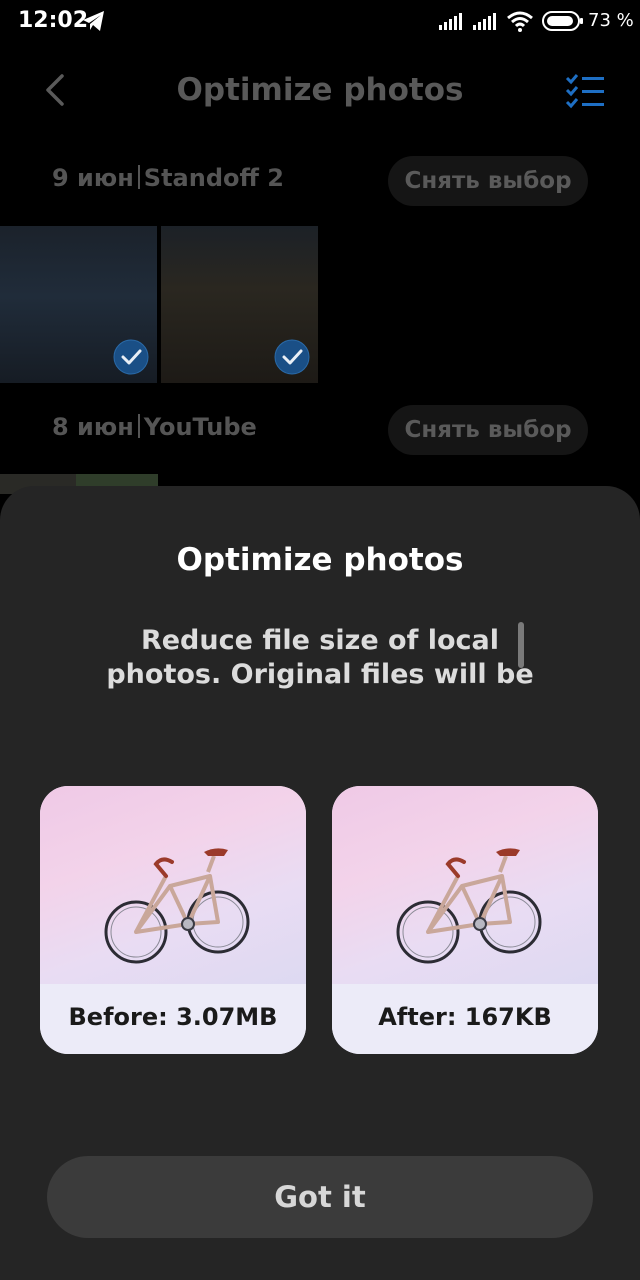  Describe the element at coordinates (562, 21) in the screenshot. I see `battery-icon` at that location.